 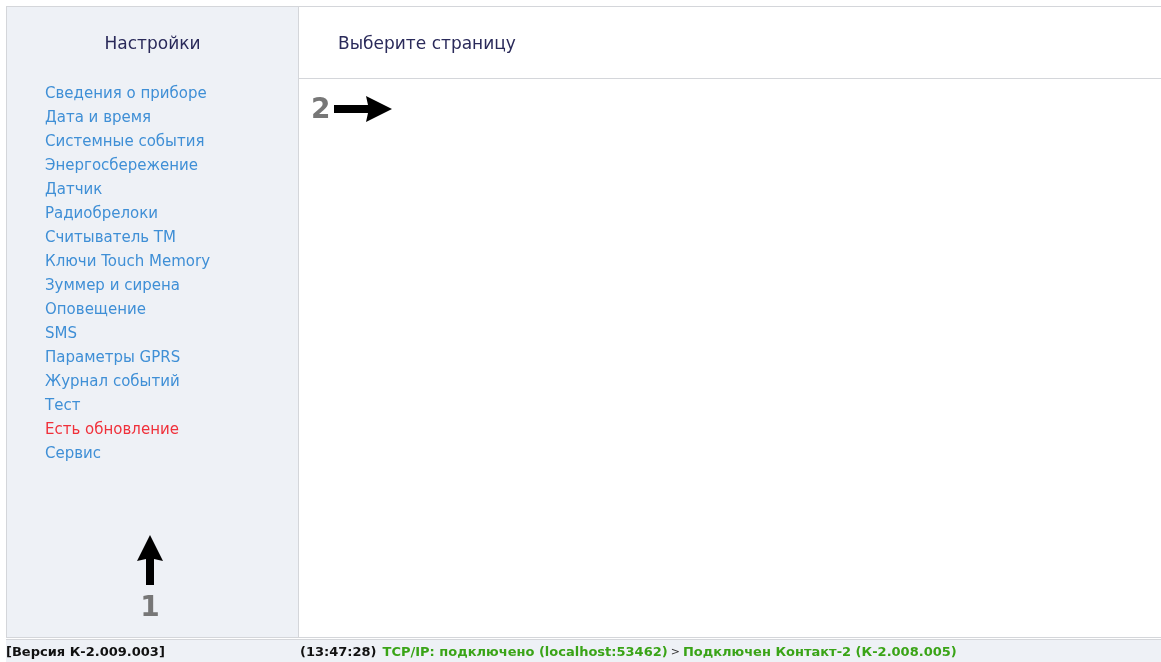 What do you see at coordinates (112, 381) in the screenshot?
I see `sidebar-link: Журнал событий` at bounding box center [112, 381].